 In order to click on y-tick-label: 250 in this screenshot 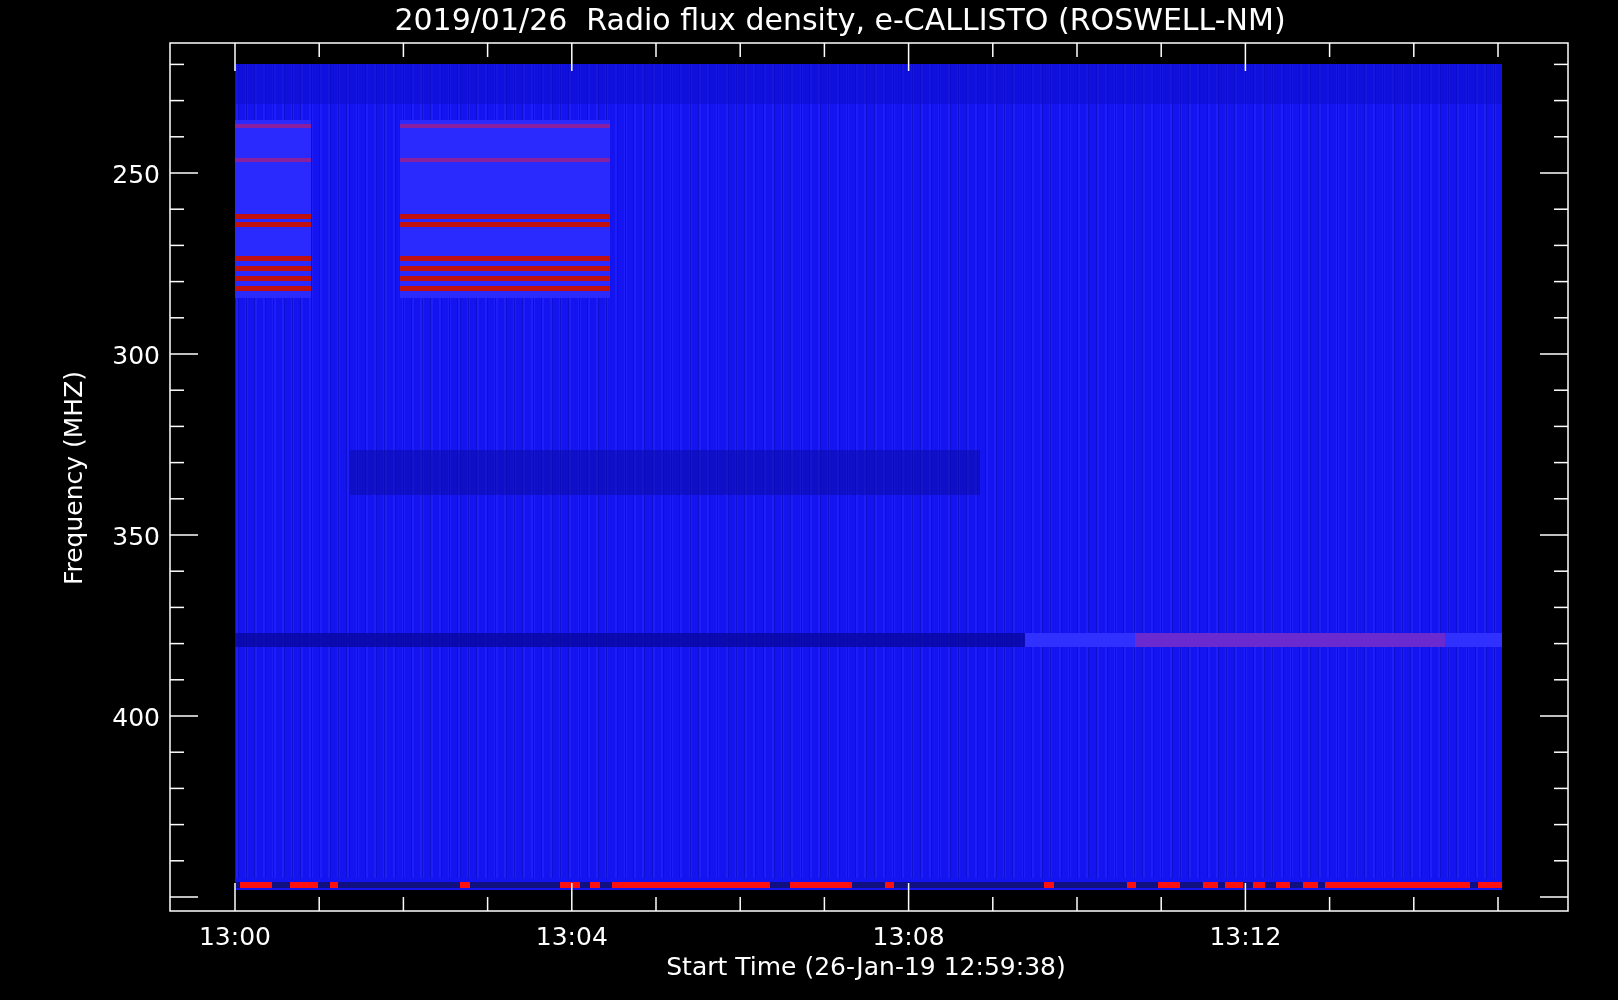, I will do `click(136, 174)`.